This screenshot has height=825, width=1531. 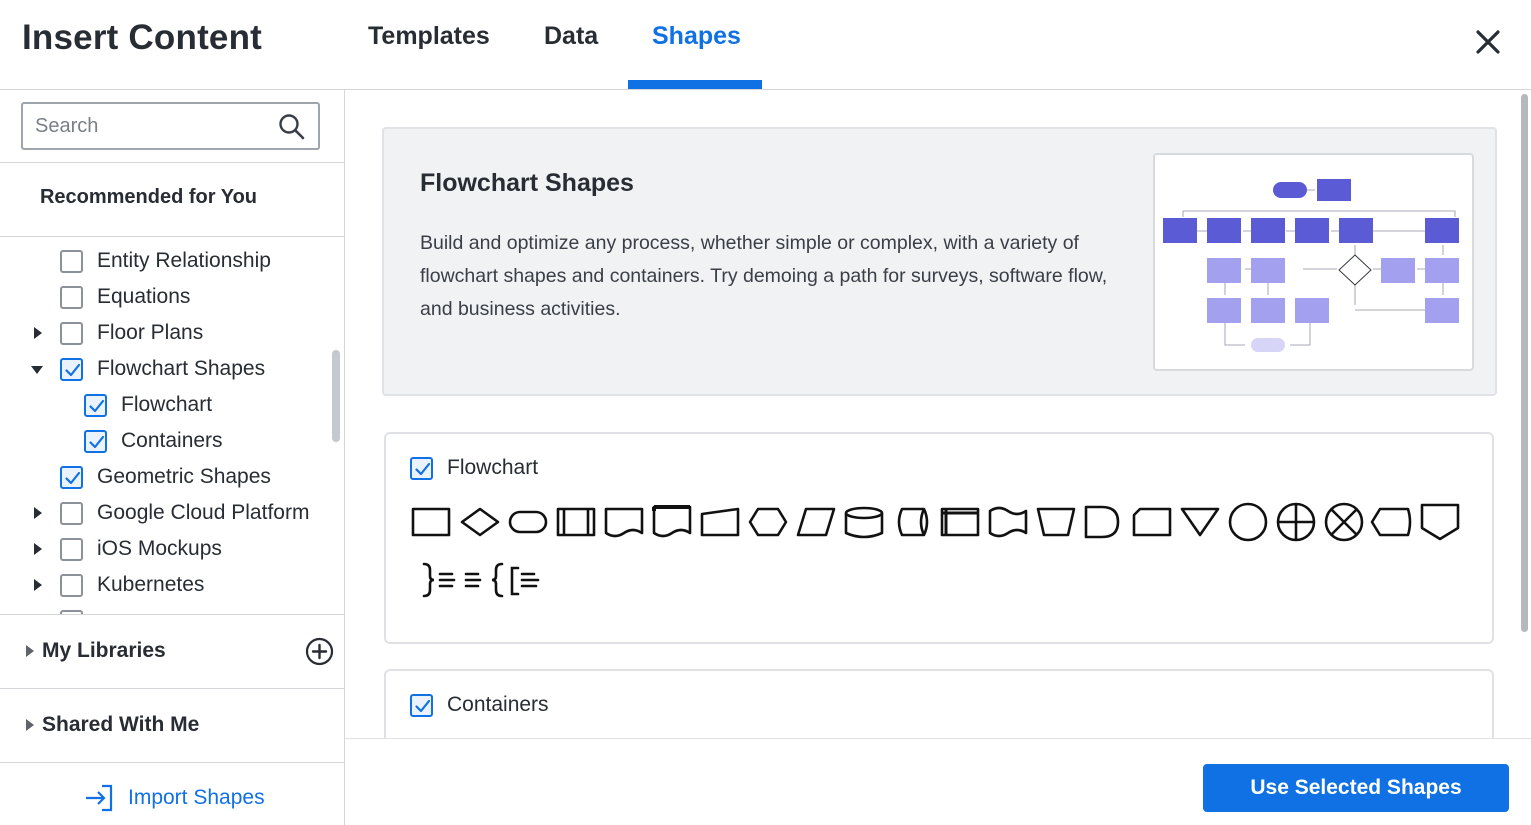 I want to click on use-selected-shapes-button: Use Selected Shapes, so click(x=1356, y=788).